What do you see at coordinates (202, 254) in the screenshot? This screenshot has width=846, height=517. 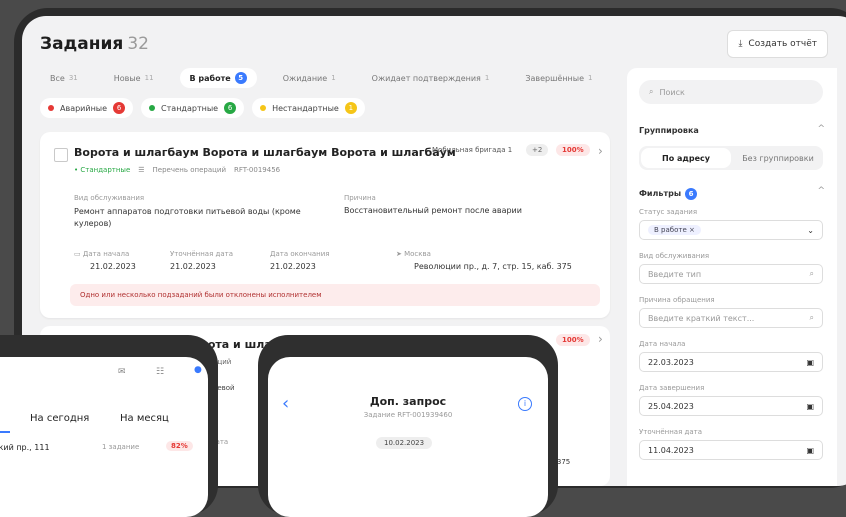 I see `refined-date-label: Уточнённая дата` at bounding box center [202, 254].